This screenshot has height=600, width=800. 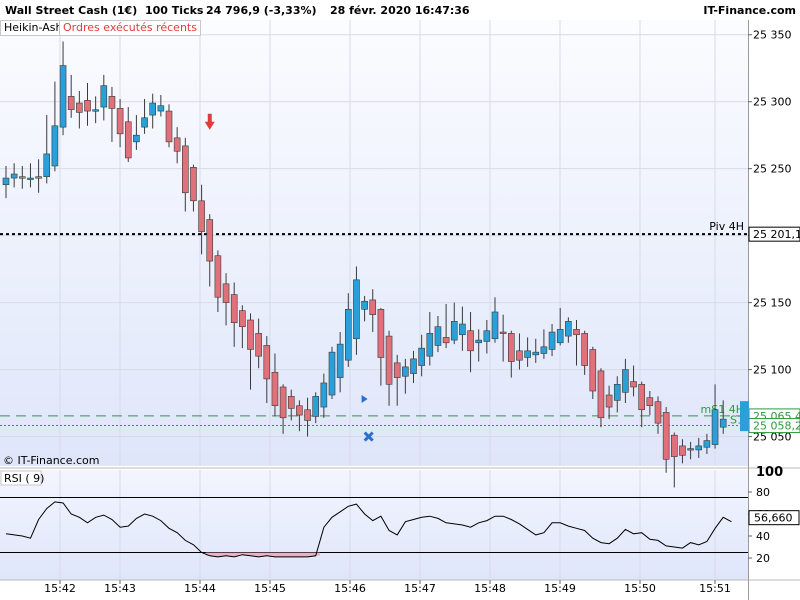 What do you see at coordinates (71, 10) in the screenshot?
I see `instrument-name: Wall Street Cash (1€)` at bounding box center [71, 10].